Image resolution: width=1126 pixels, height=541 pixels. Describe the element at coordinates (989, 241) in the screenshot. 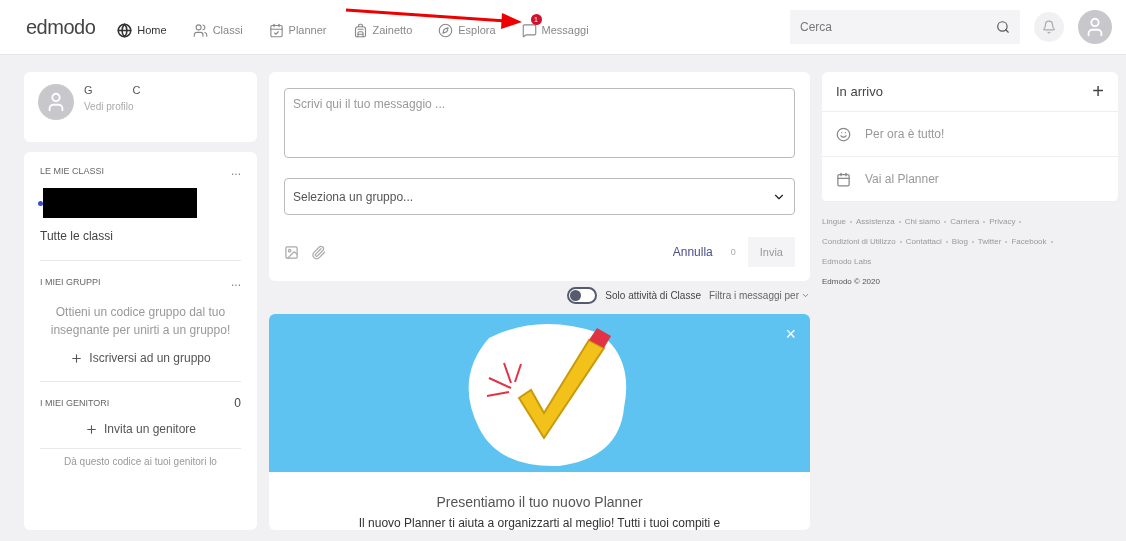

I see `footer-link: Twitter` at that location.